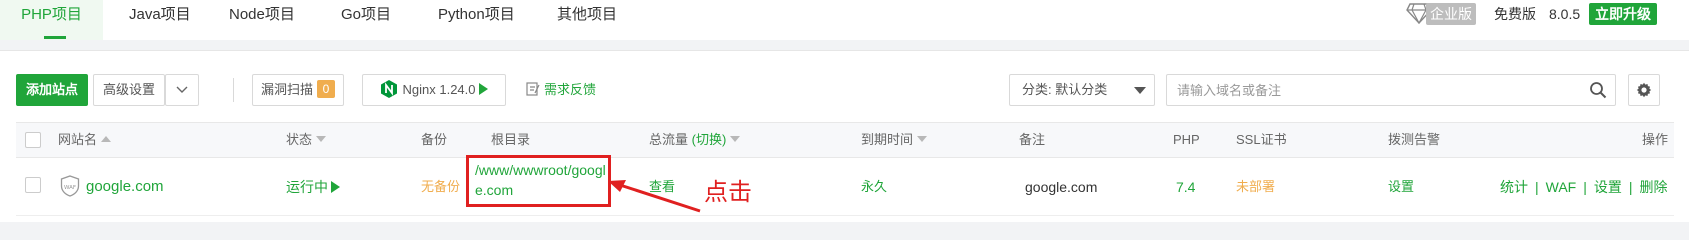  I want to click on header-backup: 备份, so click(434, 139).